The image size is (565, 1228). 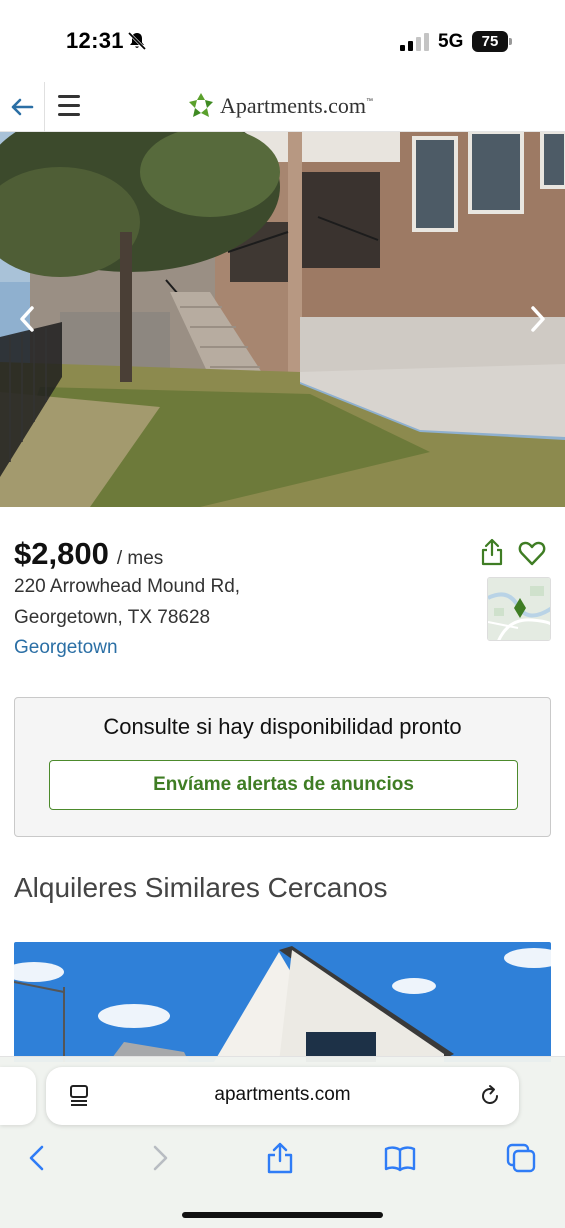 What do you see at coordinates (201, 105) in the screenshot?
I see `apartments-logo-icon` at bounding box center [201, 105].